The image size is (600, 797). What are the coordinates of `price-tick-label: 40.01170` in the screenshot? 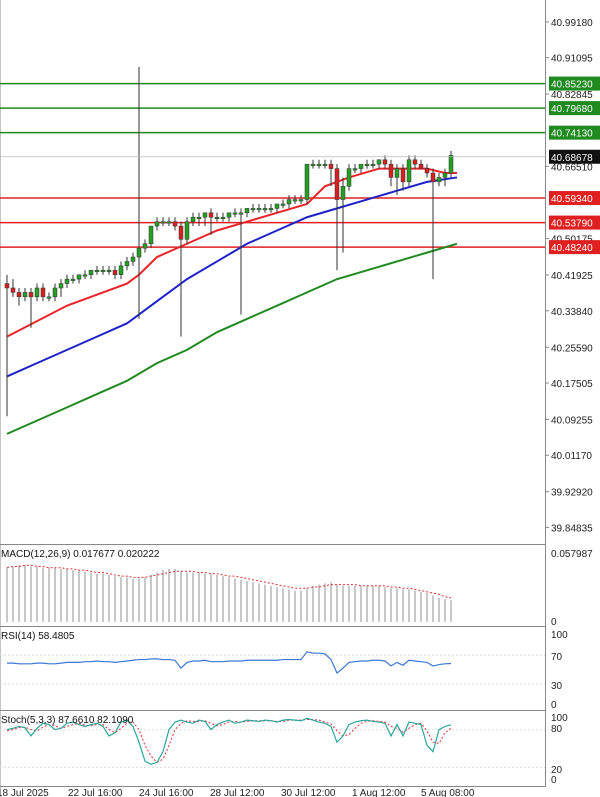 It's located at (571, 456).